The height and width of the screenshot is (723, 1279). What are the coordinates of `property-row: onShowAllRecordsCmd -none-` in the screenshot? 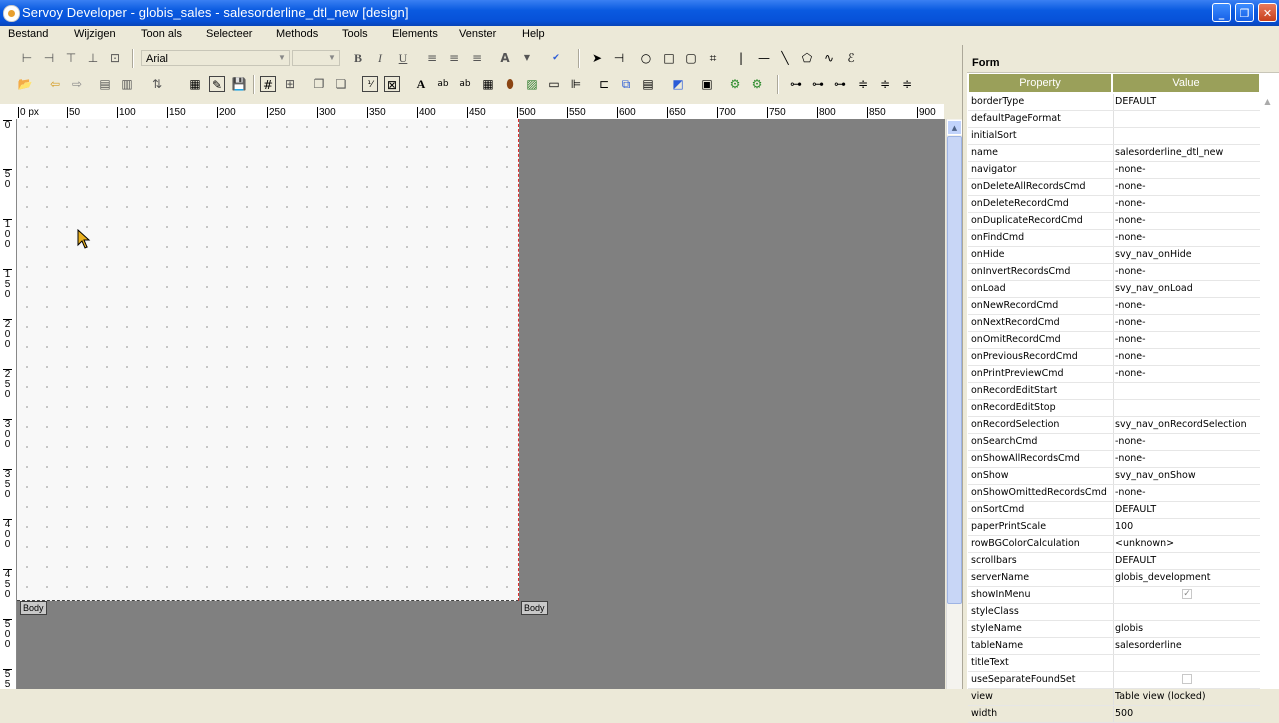 It's located at (1114, 459).